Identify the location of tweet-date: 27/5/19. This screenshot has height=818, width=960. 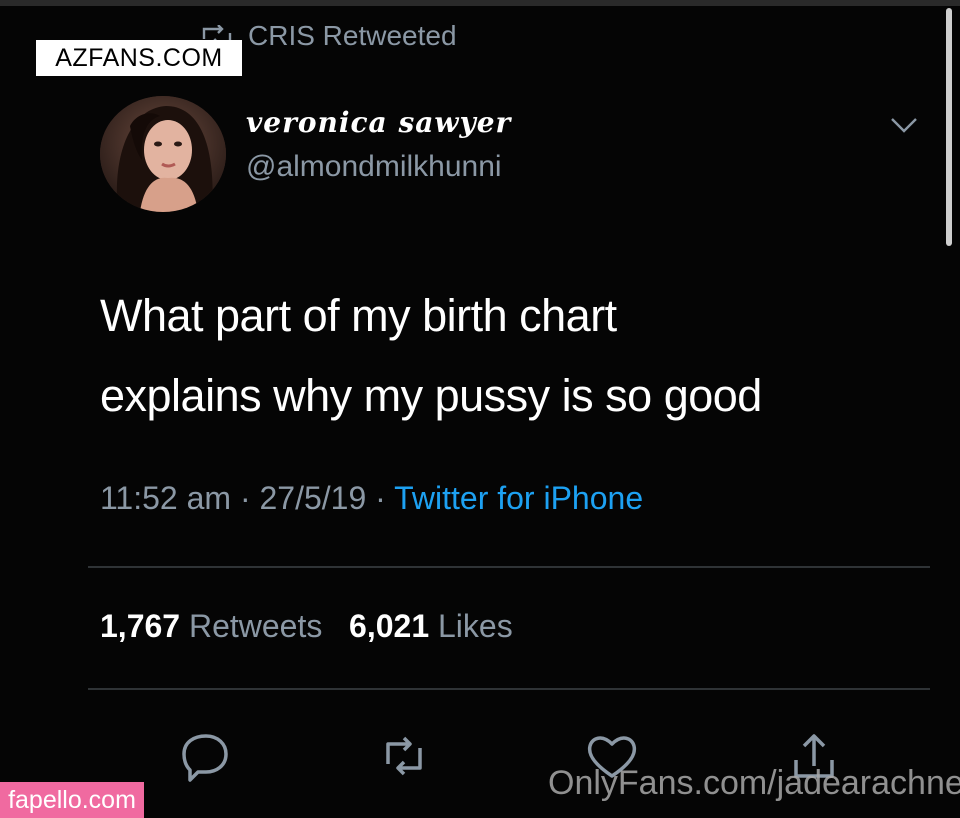
(312, 498).